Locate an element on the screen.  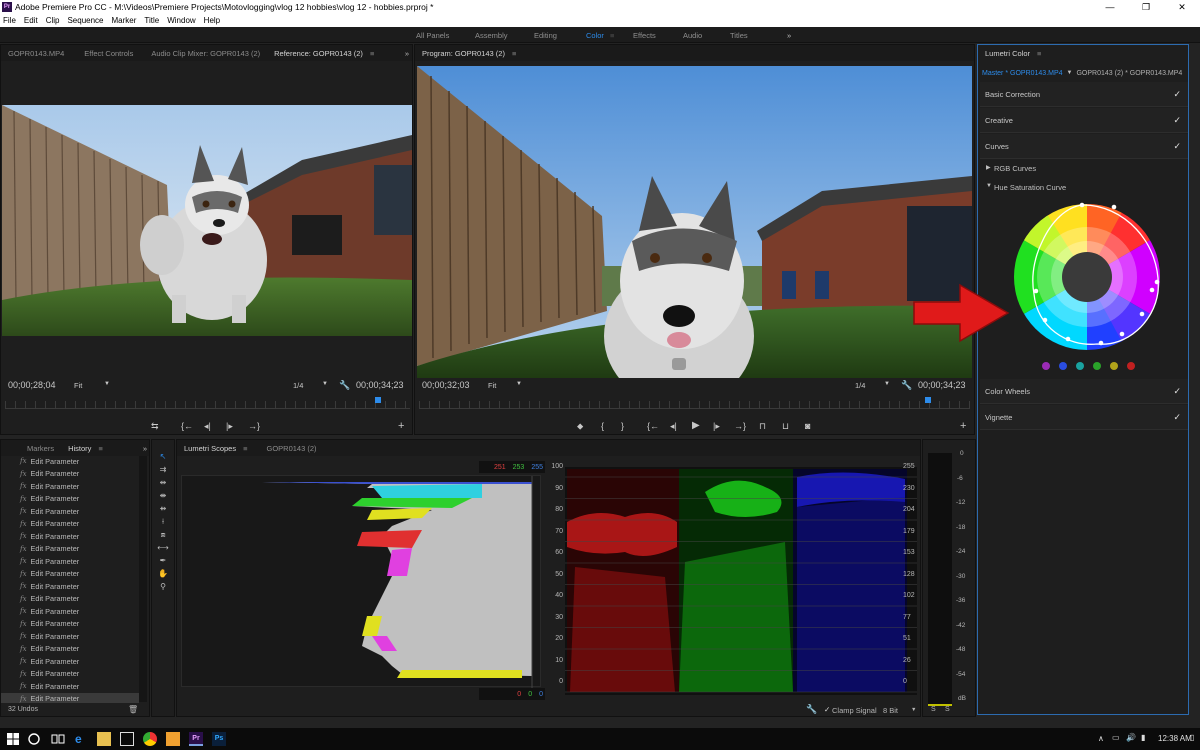
reference-playhead is located at coordinates (378, 400).